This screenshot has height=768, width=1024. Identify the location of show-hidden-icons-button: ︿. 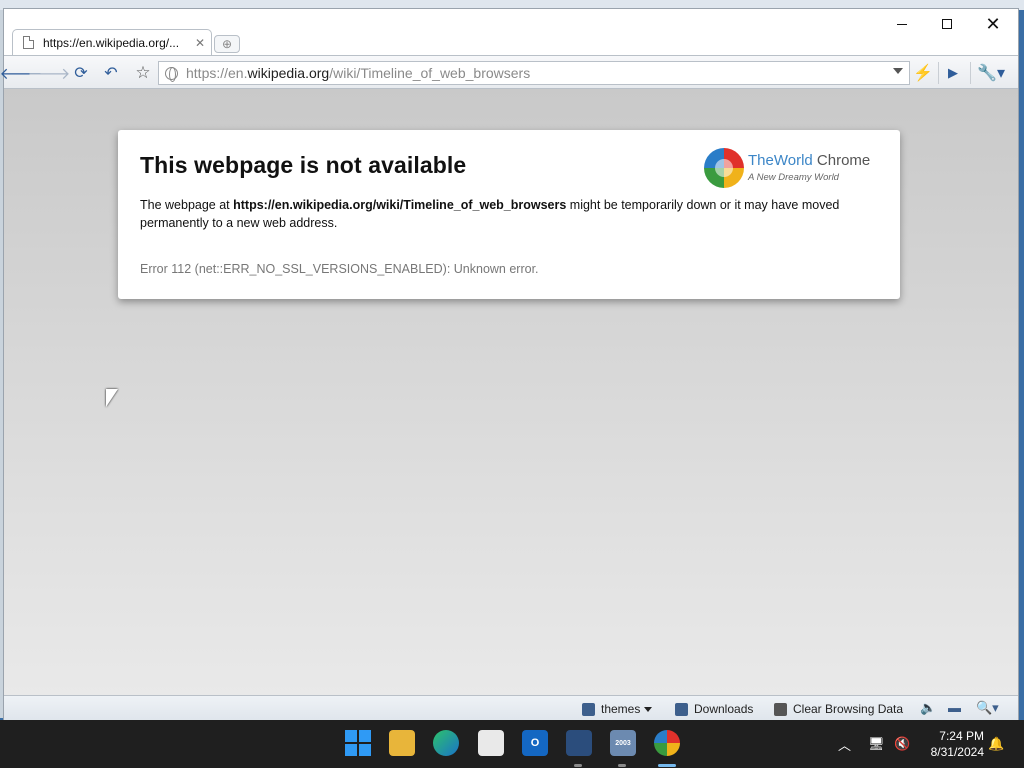
(844, 744).